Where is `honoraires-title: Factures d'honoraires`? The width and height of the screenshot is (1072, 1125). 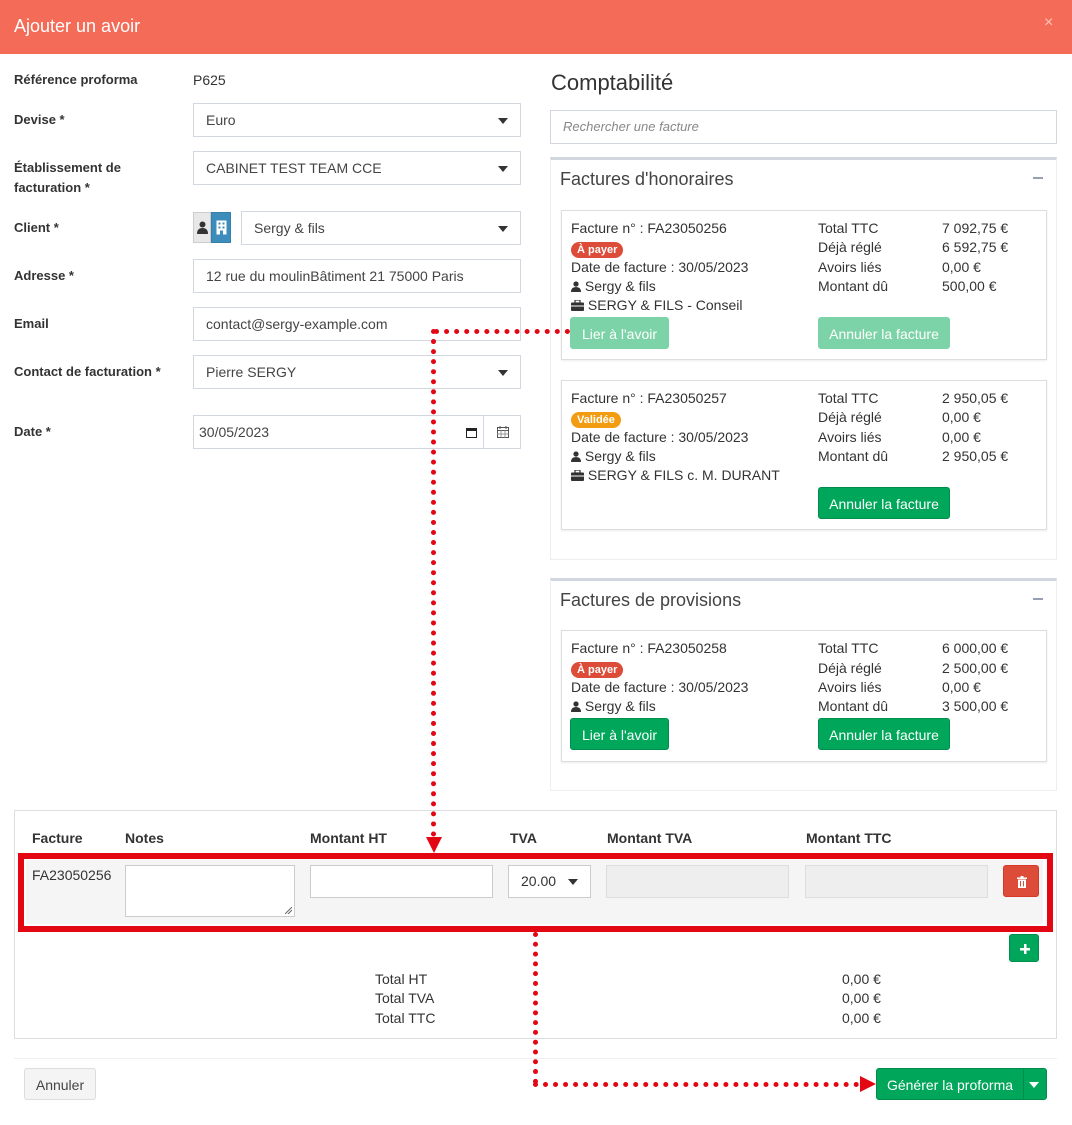 honoraires-title: Factures d'honoraires is located at coordinates (647, 179).